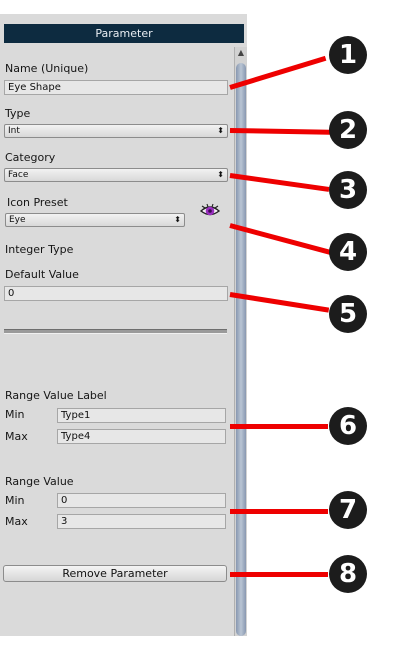 This screenshot has height=650, width=404. Describe the element at coordinates (95, 220) in the screenshot. I see `icon-preset-dropdown: Eye ⬍` at that location.